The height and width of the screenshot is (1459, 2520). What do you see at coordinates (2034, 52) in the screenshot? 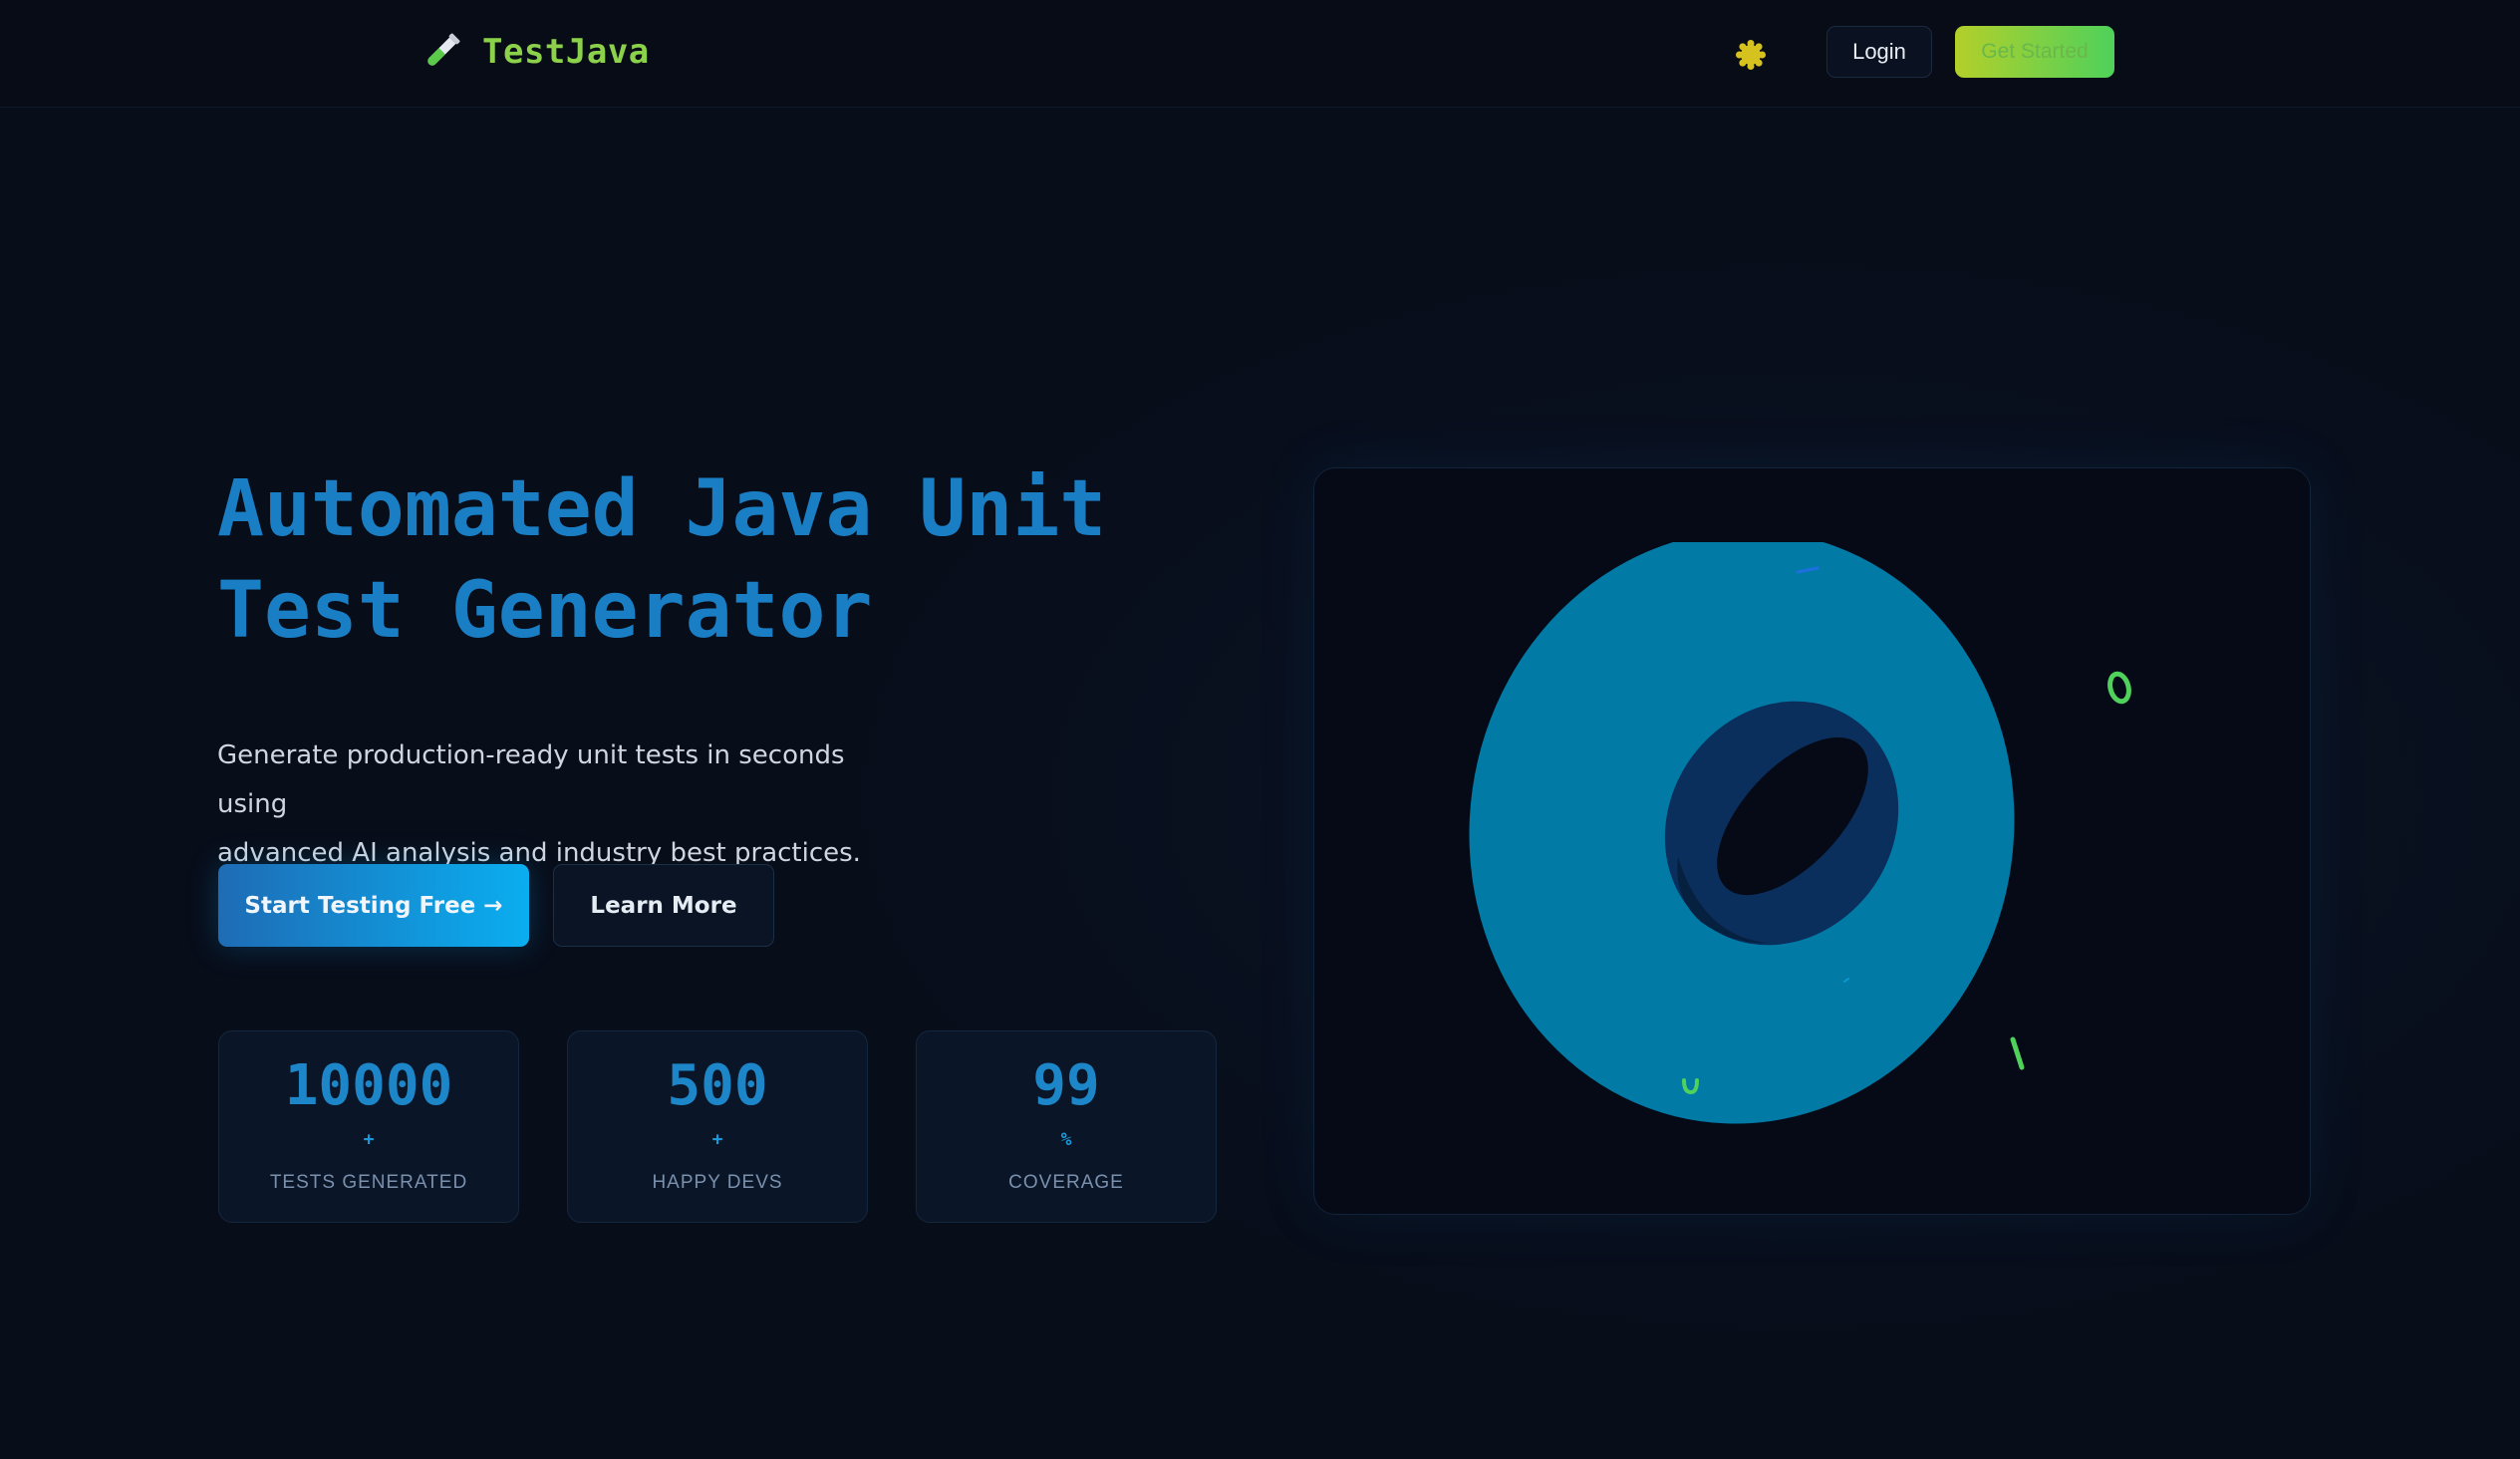
I see `get-started-button: Get Started` at bounding box center [2034, 52].